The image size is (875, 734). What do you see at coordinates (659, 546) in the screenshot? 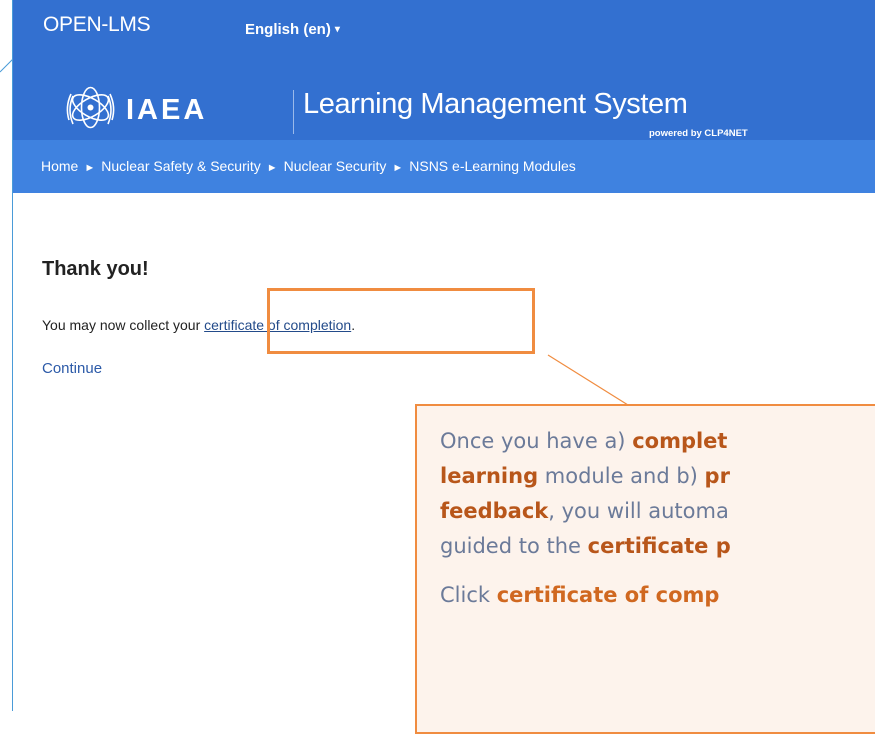
I see `callout-emphasis: certificate p` at bounding box center [659, 546].